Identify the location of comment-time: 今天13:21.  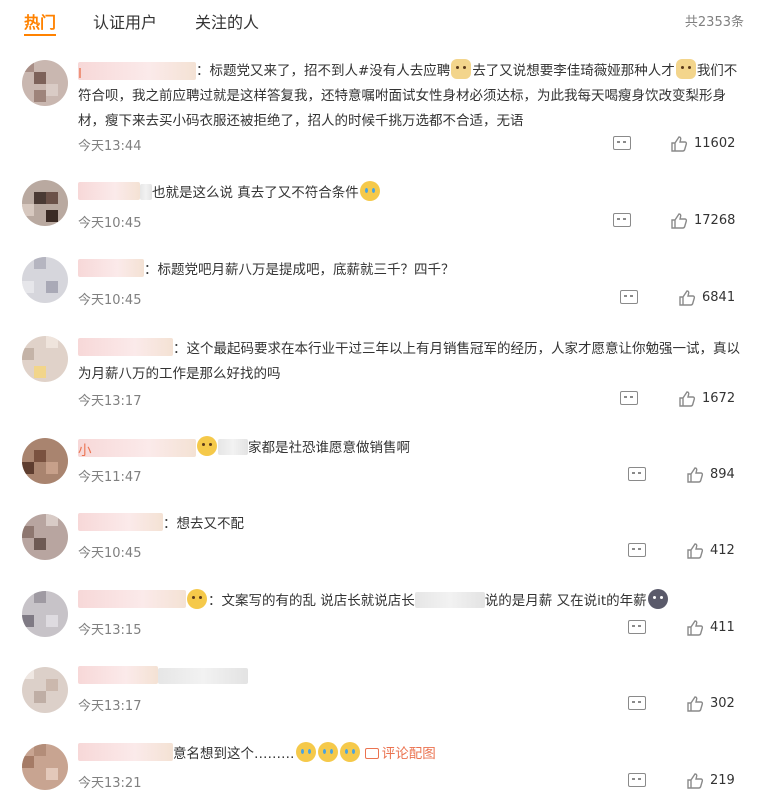
(110, 783).